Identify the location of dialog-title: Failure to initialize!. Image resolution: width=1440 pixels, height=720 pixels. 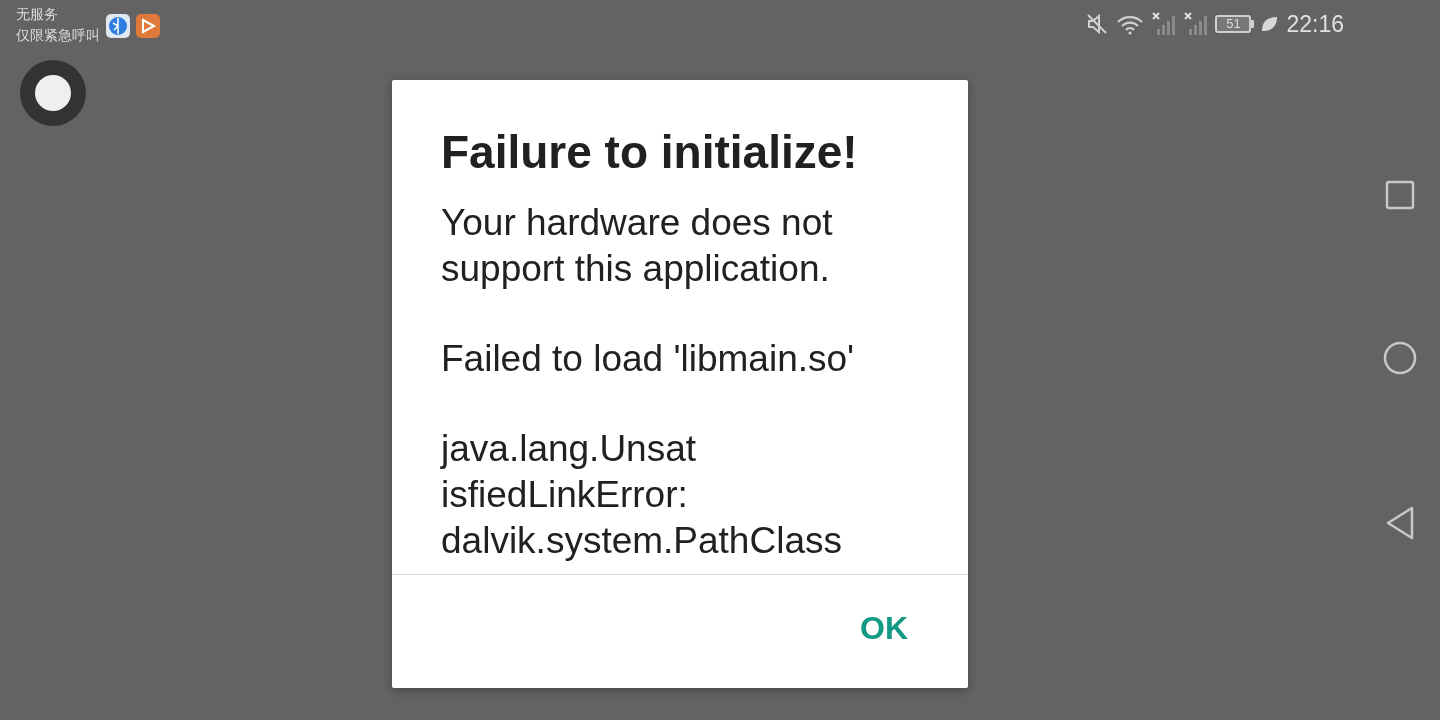
(650, 152).